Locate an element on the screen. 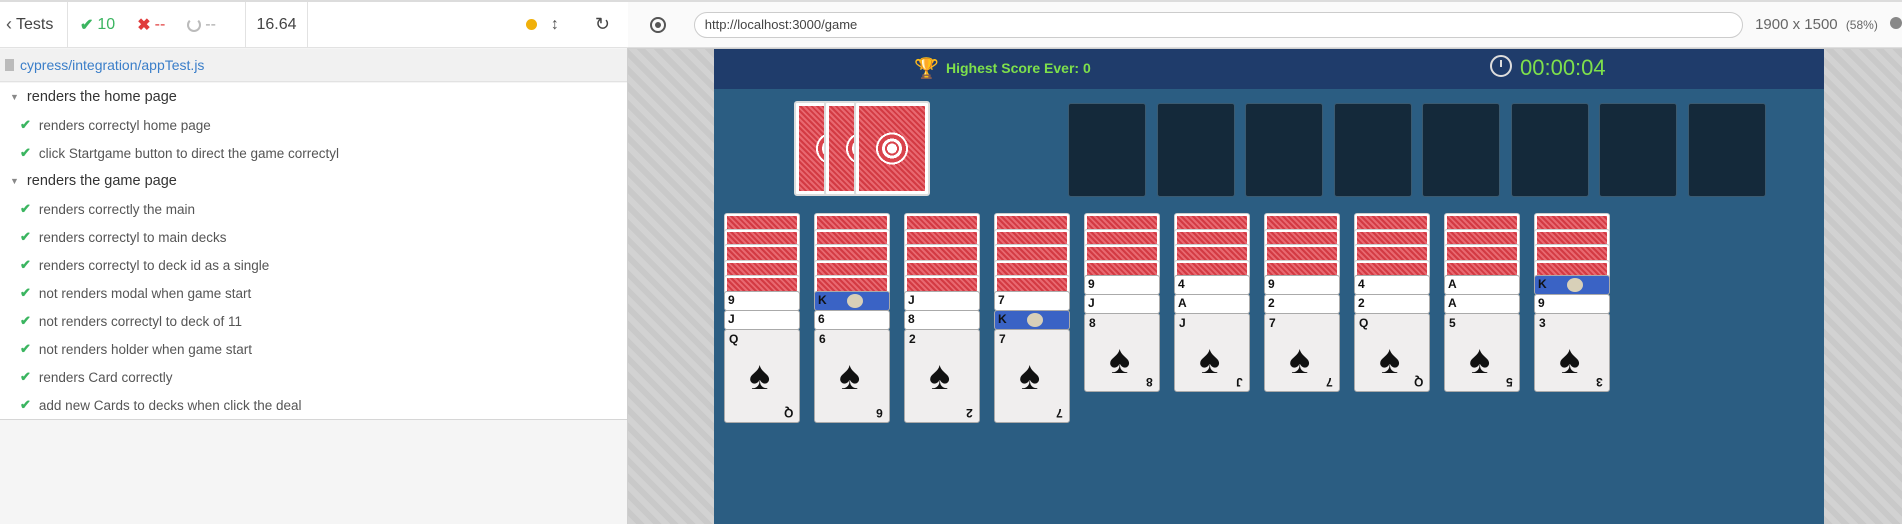 The width and height of the screenshot is (1902, 524). passed-count: 10 is located at coordinates (106, 24).